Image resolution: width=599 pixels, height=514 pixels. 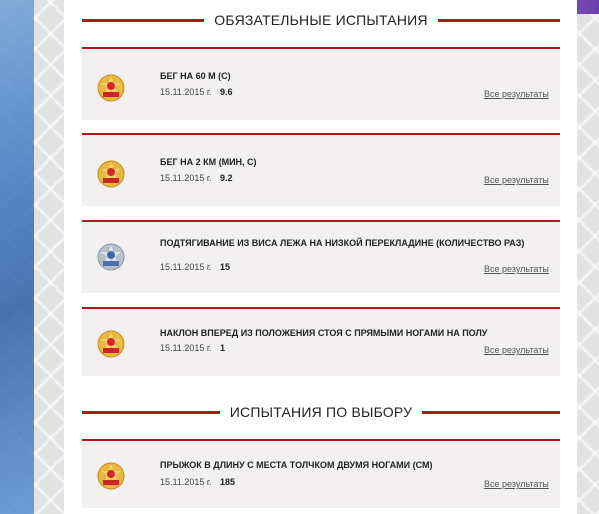 What do you see at coordinates (223, 348) in the screenshot?
I see `test-result: 1` at bounding box center [223, 348].